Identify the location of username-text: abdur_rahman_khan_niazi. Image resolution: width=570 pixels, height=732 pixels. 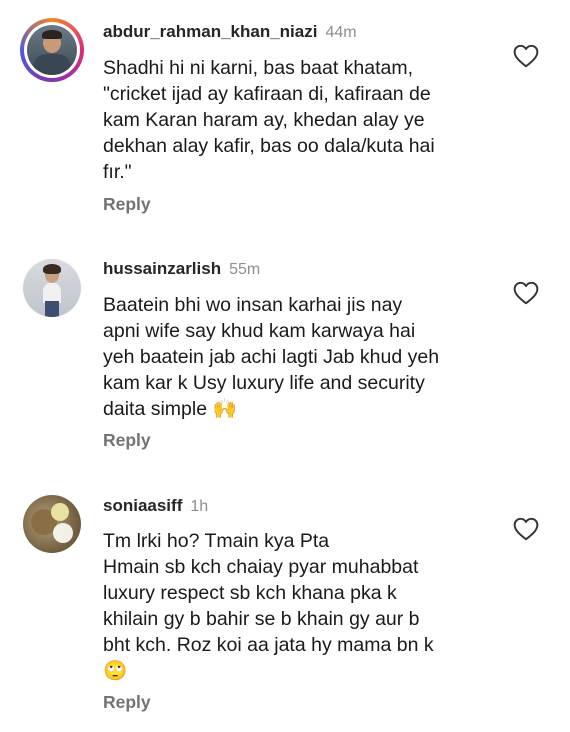
(210, 31).